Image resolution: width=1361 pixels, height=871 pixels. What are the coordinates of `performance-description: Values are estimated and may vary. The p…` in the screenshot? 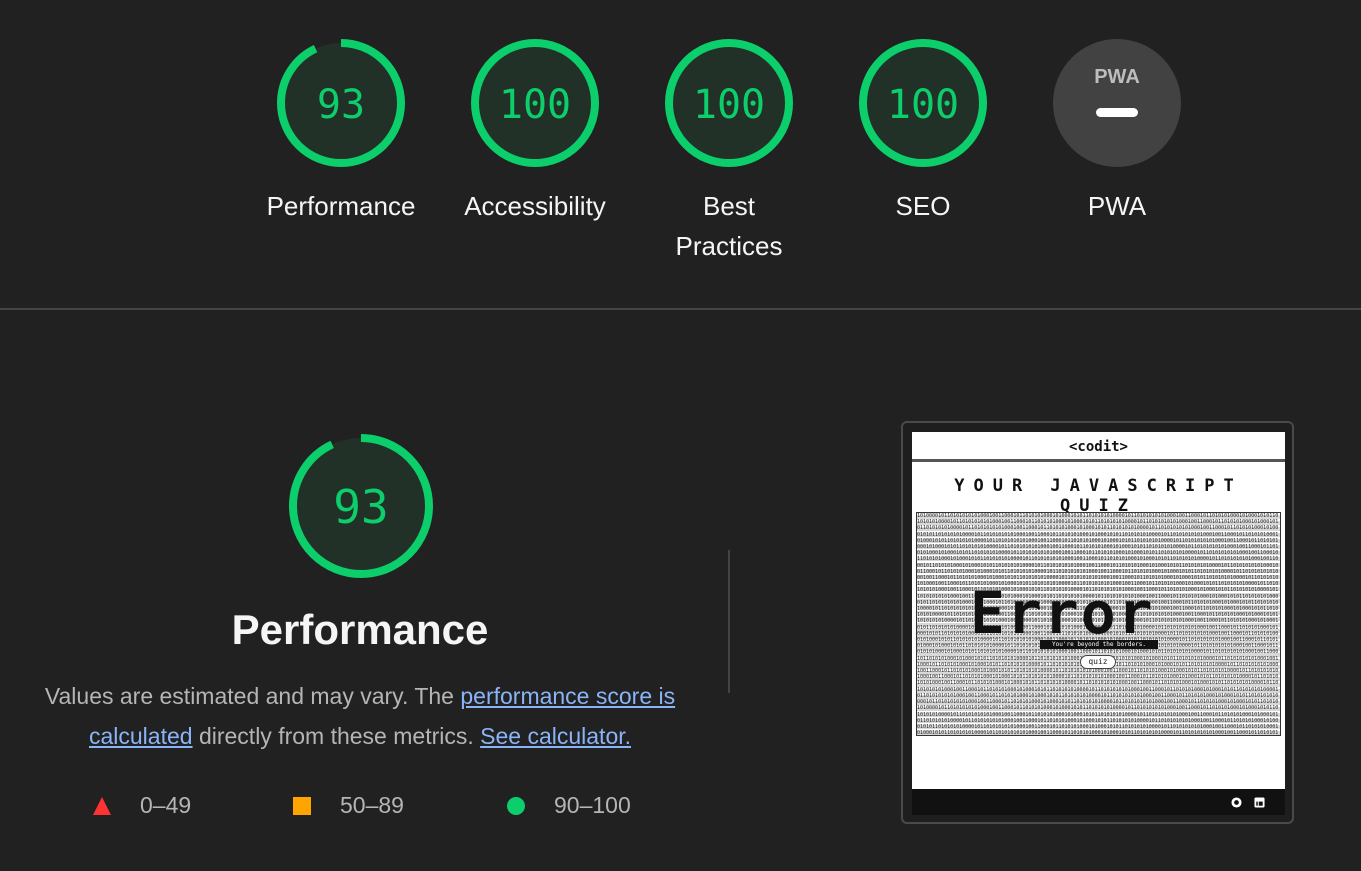 It's located at (360, 716).